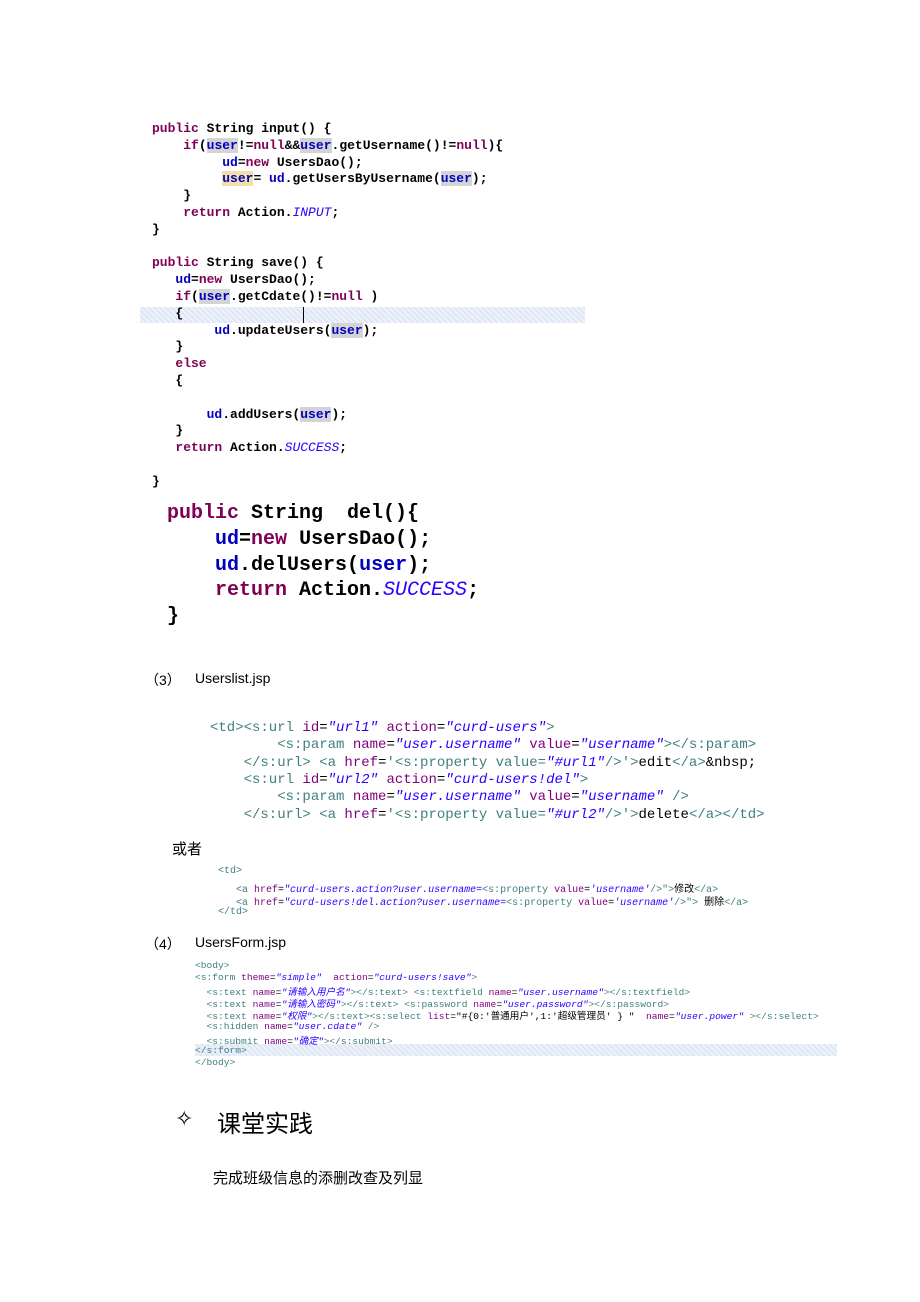 This screenshot has height=1302, width=920. I want to click on code-token: href, so click(361, 762).